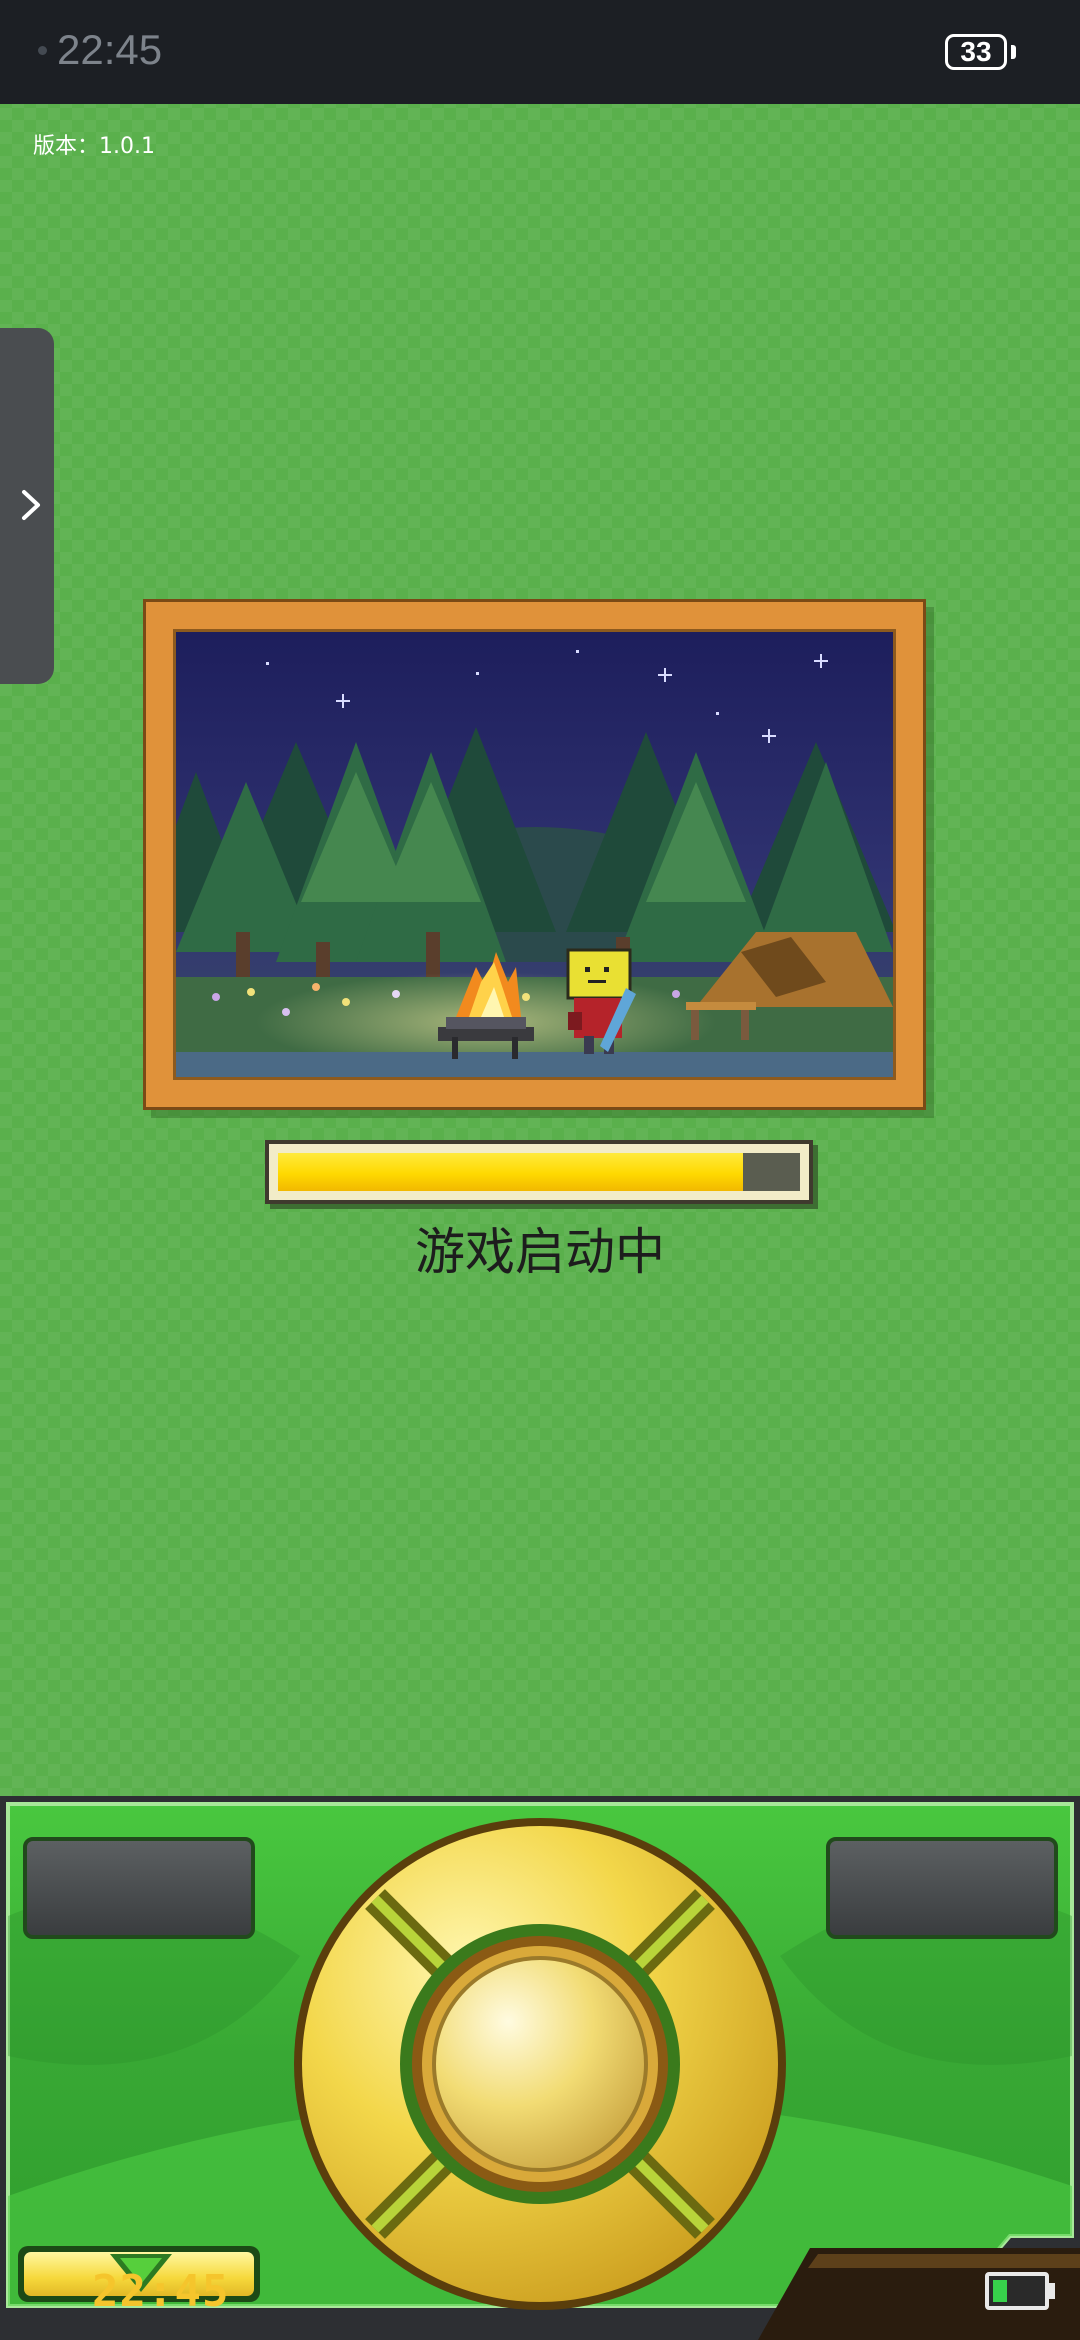  I want to click on controller-battery-icon, so click(1017, 2291).